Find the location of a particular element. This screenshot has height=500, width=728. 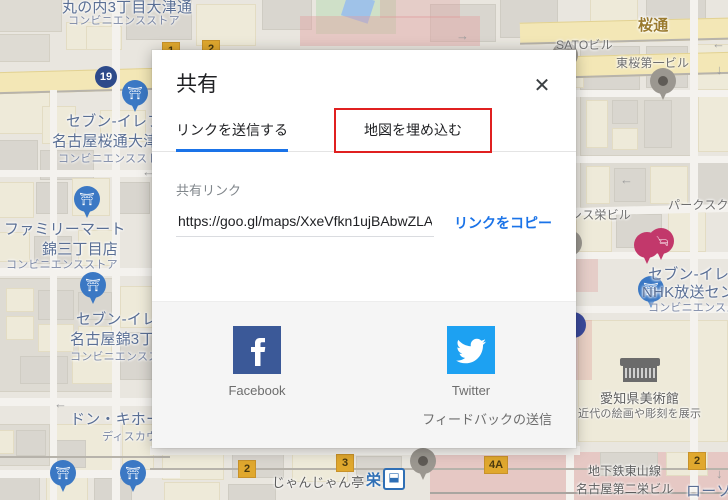

tab-send-link-label: リンクを送信する is located at coordinates (232, 130).